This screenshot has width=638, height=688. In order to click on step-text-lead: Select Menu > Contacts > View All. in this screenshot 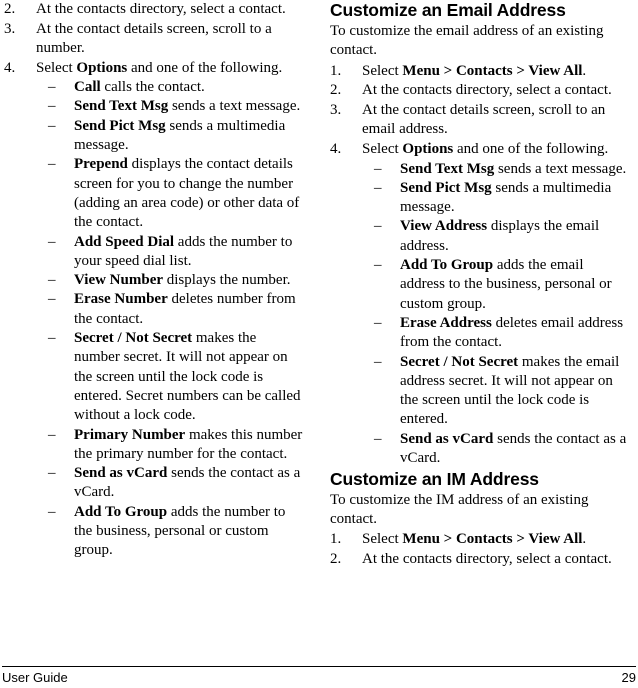, I will do `click(474, 71)`.